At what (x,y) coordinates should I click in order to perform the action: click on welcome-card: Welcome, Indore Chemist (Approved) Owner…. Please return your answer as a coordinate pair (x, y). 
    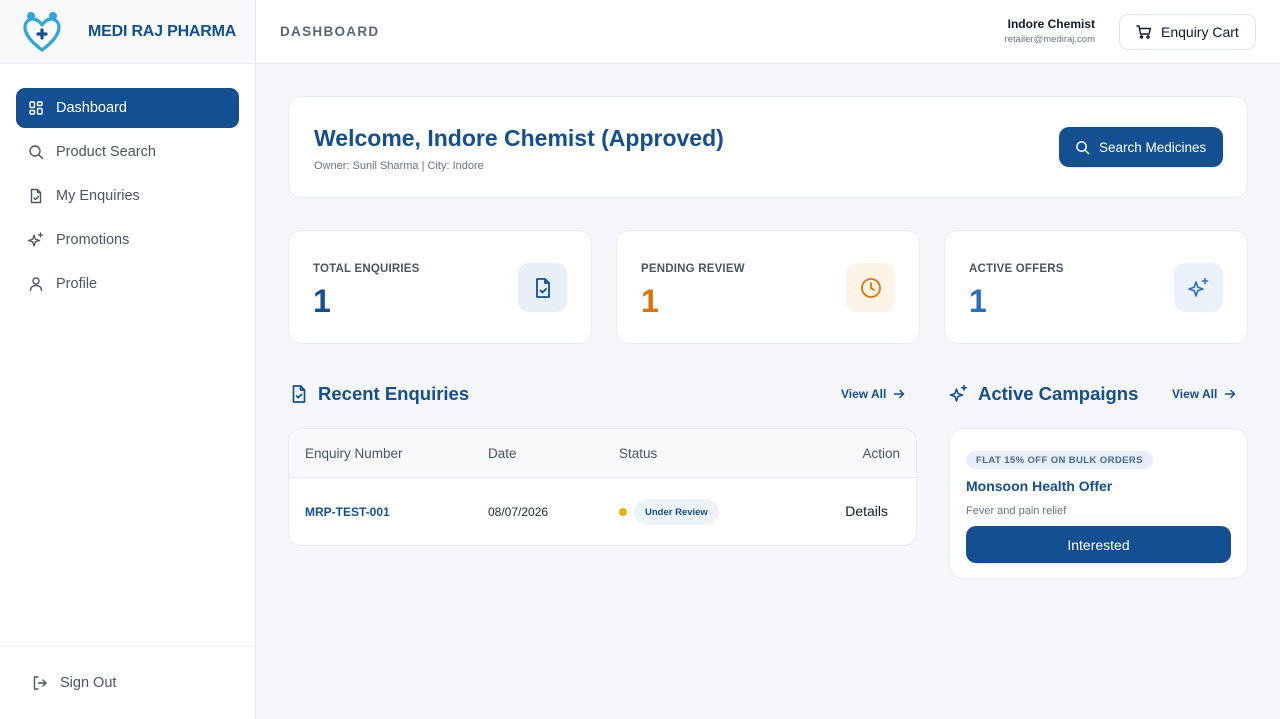
    Looking at the image, I should click on (768, 147).